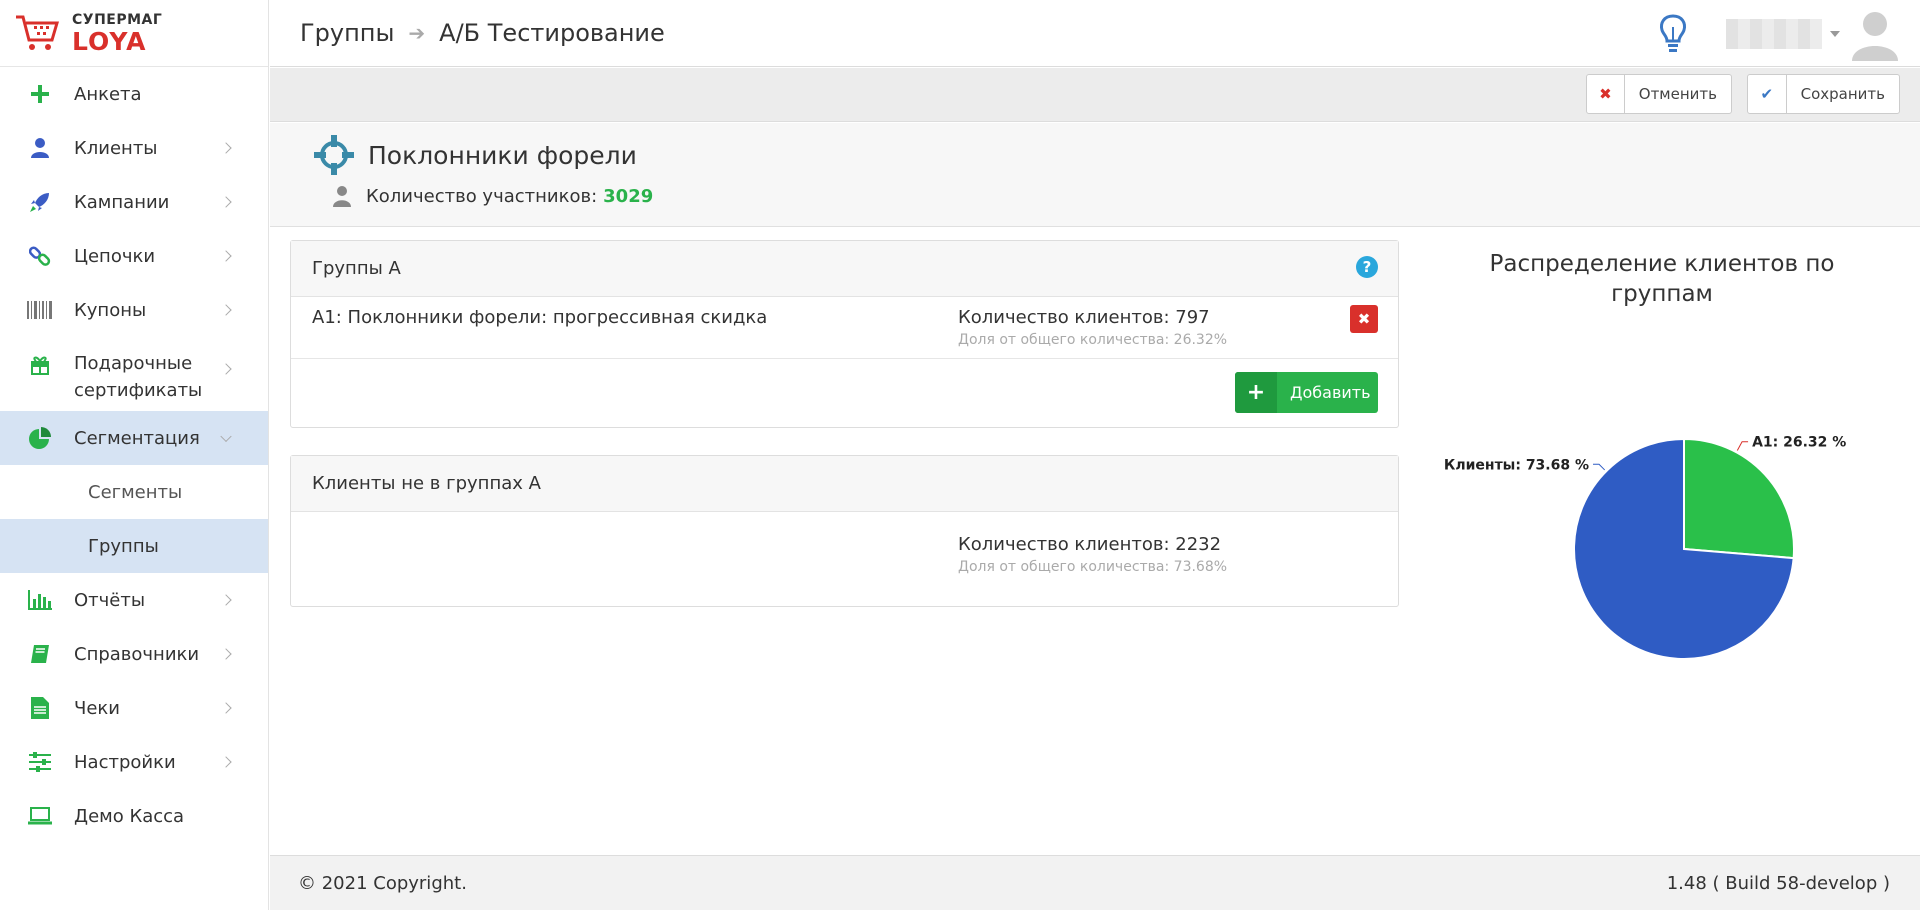  Describe the element at coordinates (1835, 33) in the screenshot. I see `caret-down-icon` at that location.